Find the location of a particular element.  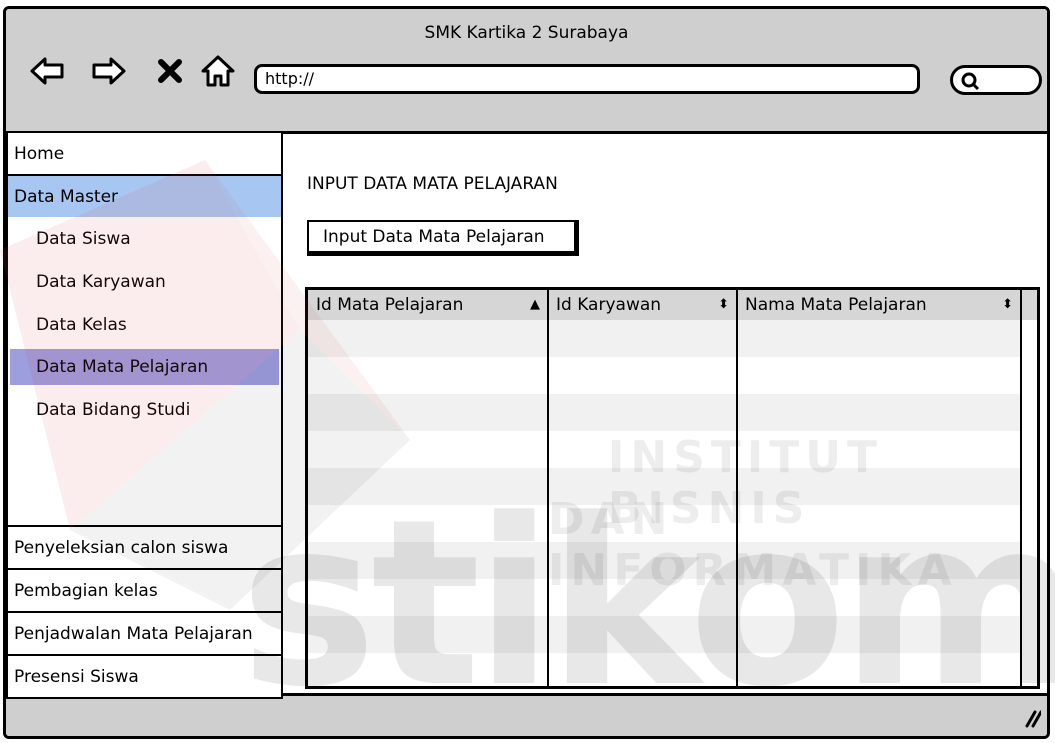

sidebar-item-label: Penyeleksian calon siswa is located at coordinates (121, 547).